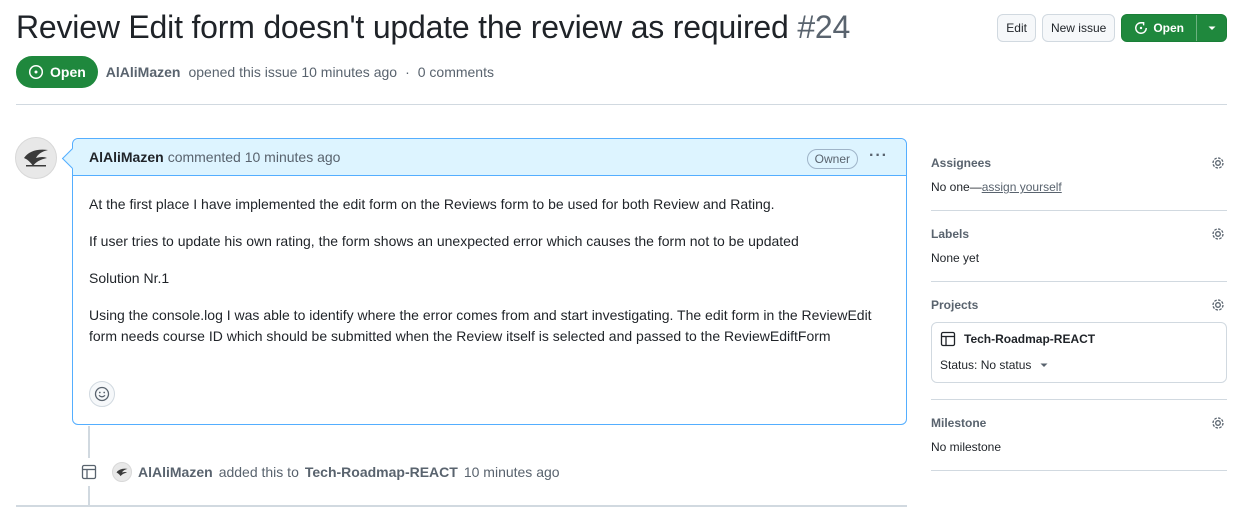 Image resolution: width=1247 pixels, height=507 pixels. Describe the element at coordinates (68, 72) in the screenshot. I see `state-label: Open` at that location.